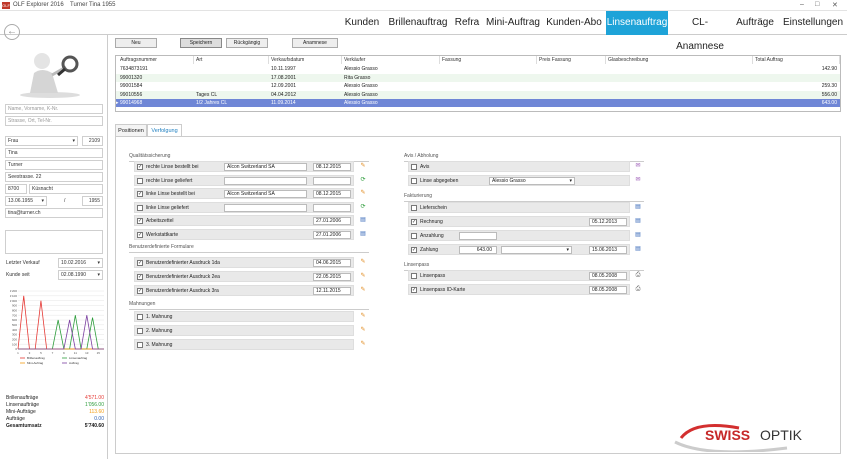  What do you see at coordinates (54, 213) in the screenshot?
I see `email-field: tina@turner.ch` at bounding box center [54, 213].